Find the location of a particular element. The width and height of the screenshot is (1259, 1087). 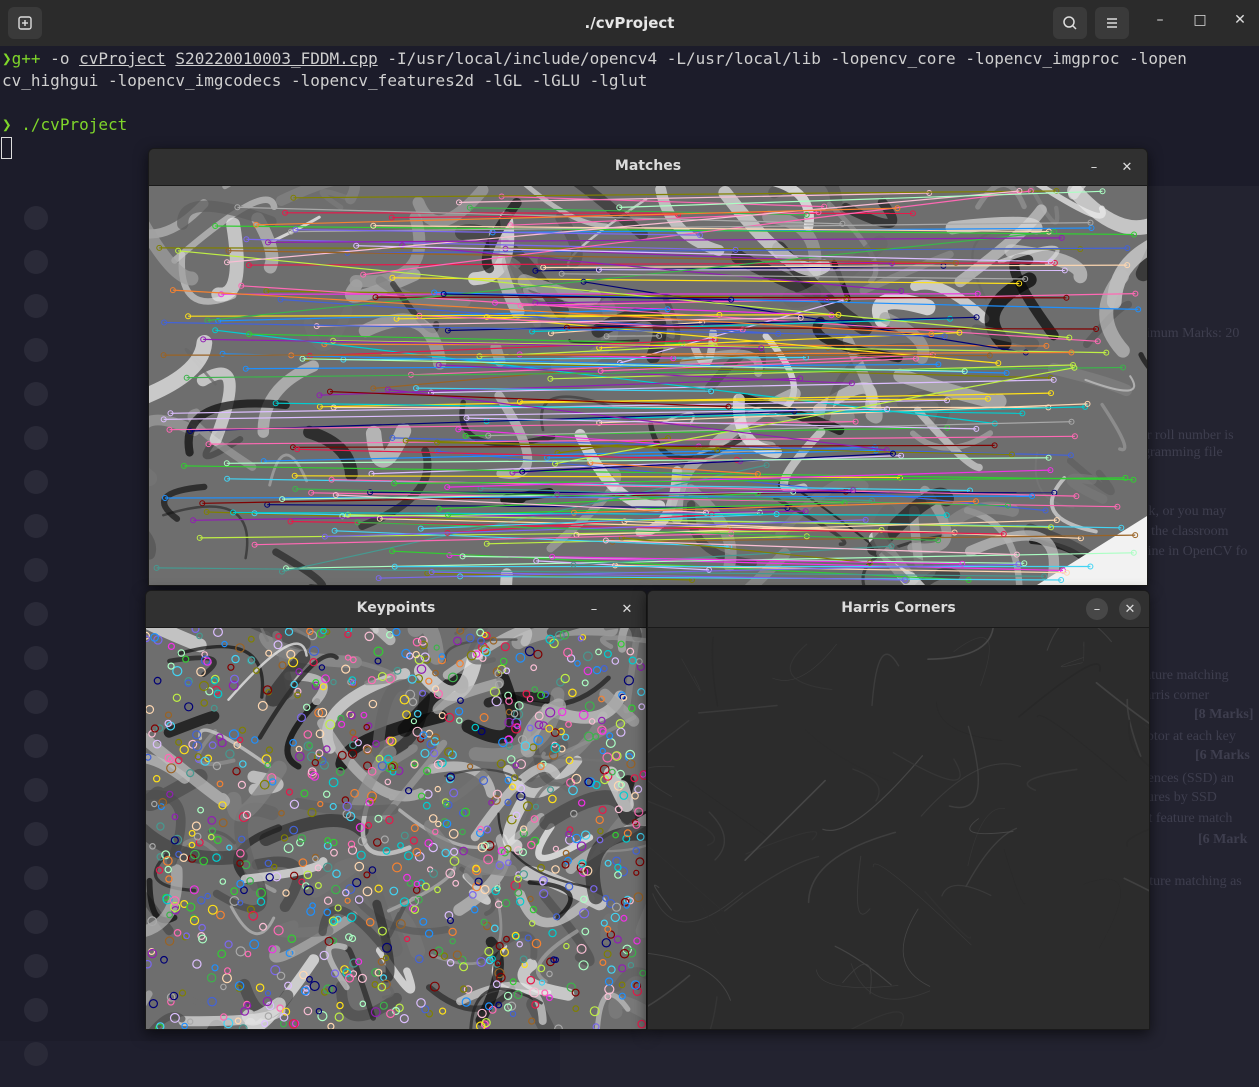

hamburger-menu-icon is located at coordinates (1112, 23).